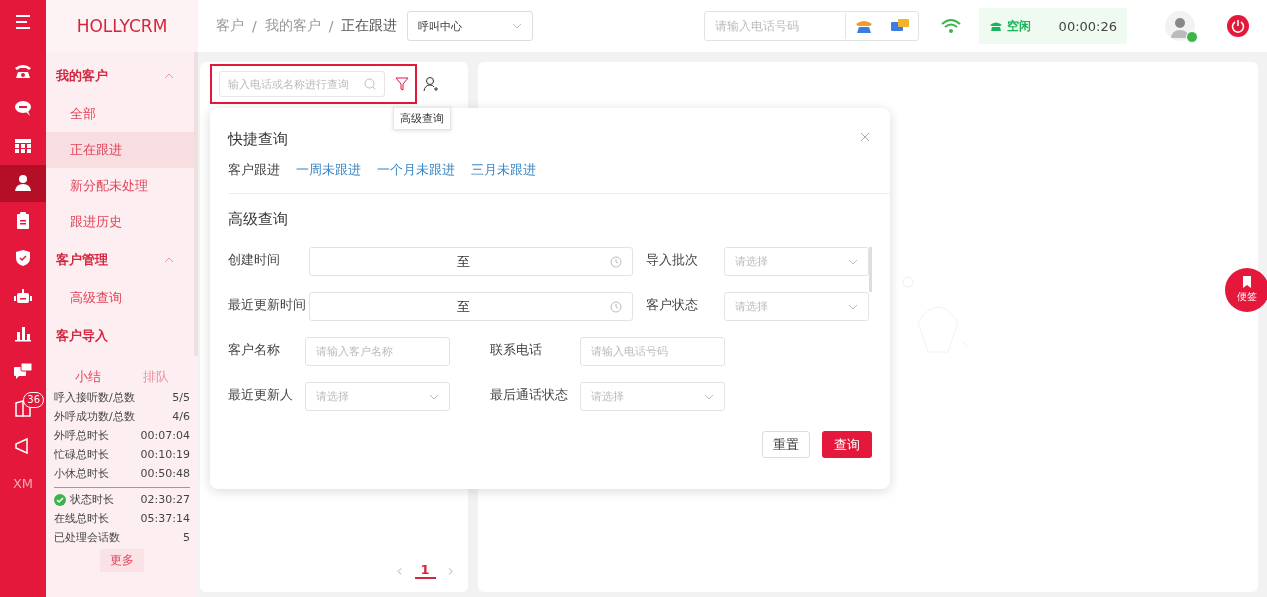 The width and height of the screenshot is (1267, 597). What do you see at coordinates (1238, 26) in the screenshot?
I see `power-button` at bounding box center [1238, 26].